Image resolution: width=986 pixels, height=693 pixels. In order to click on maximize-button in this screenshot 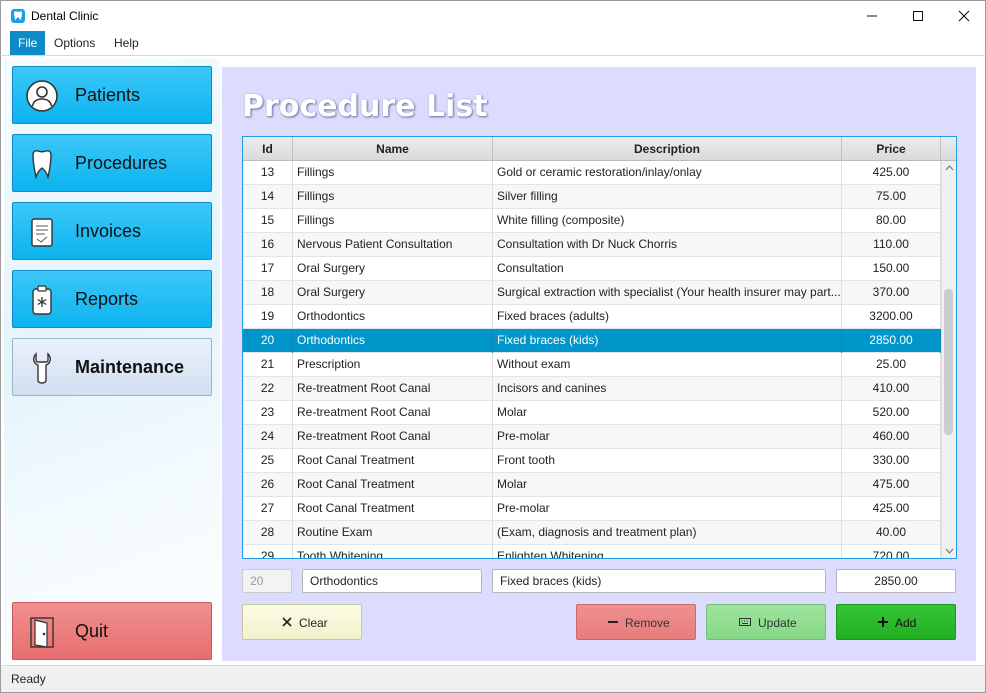, I will do `click(918, 16)`.